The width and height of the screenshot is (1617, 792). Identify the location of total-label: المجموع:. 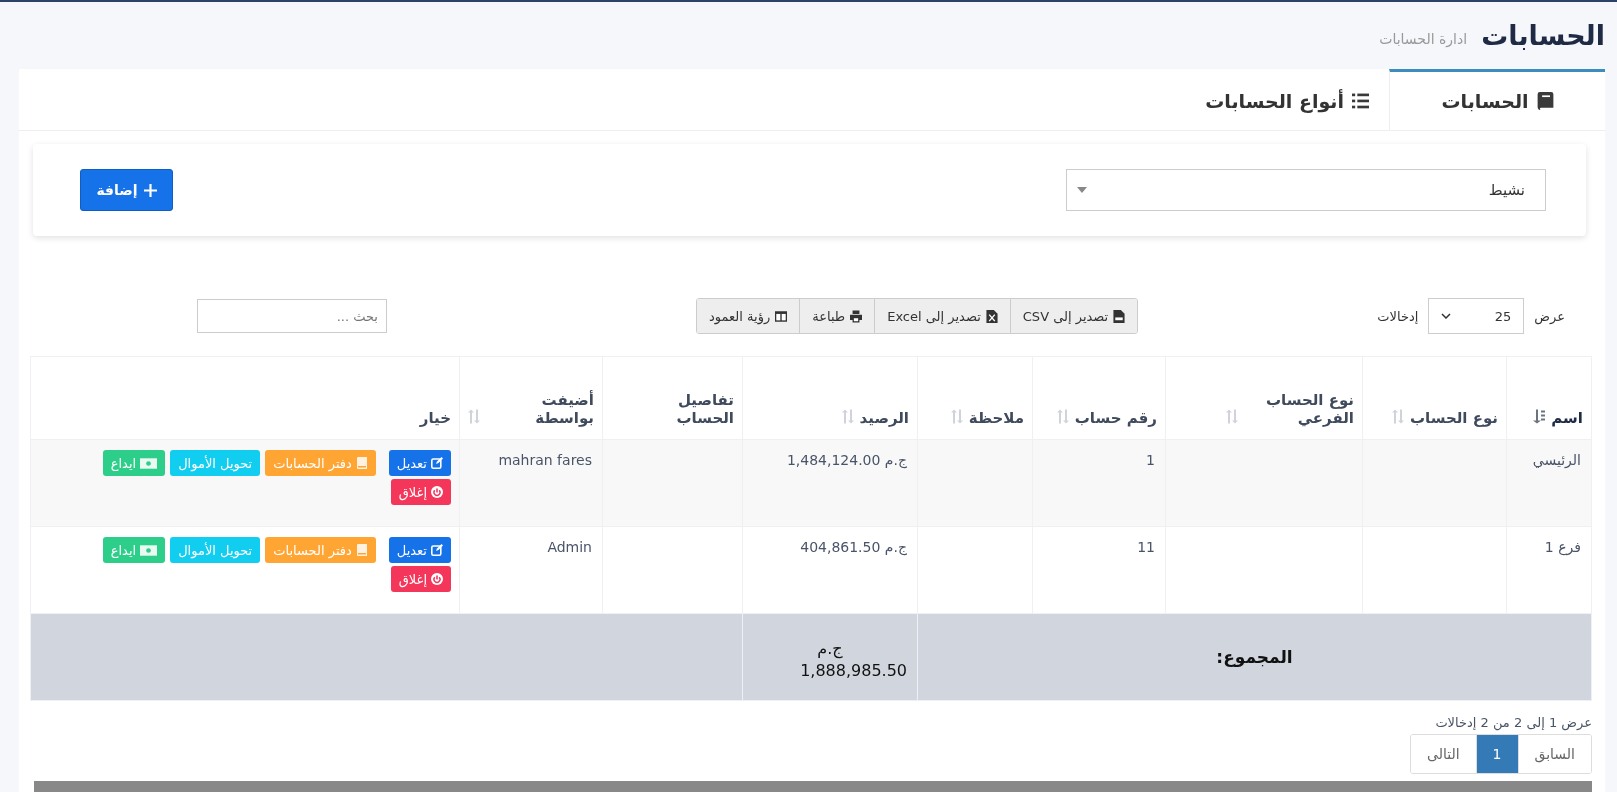
(1254, 657).